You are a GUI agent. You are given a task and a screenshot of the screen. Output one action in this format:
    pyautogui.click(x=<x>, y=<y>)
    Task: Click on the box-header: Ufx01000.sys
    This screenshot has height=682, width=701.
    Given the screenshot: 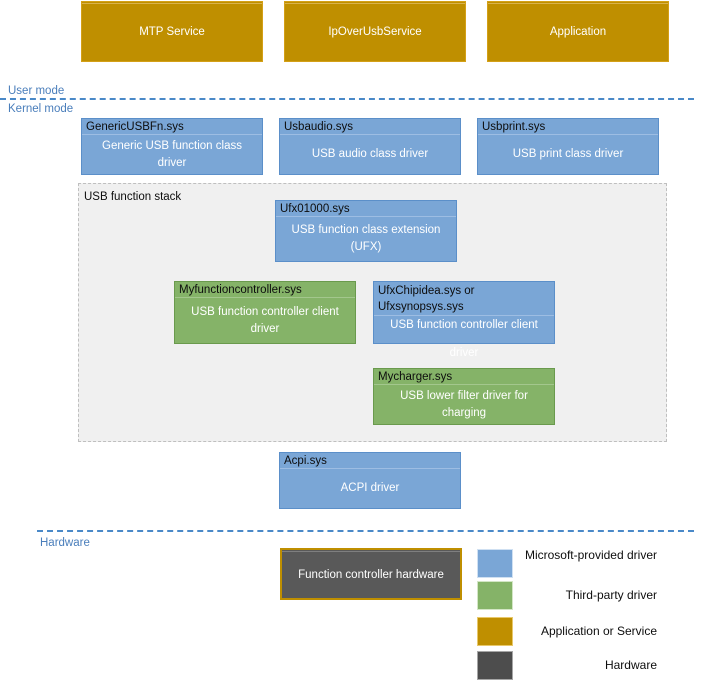 What is the action you would take?
    pyautogui.click(x=315, y=209)
    